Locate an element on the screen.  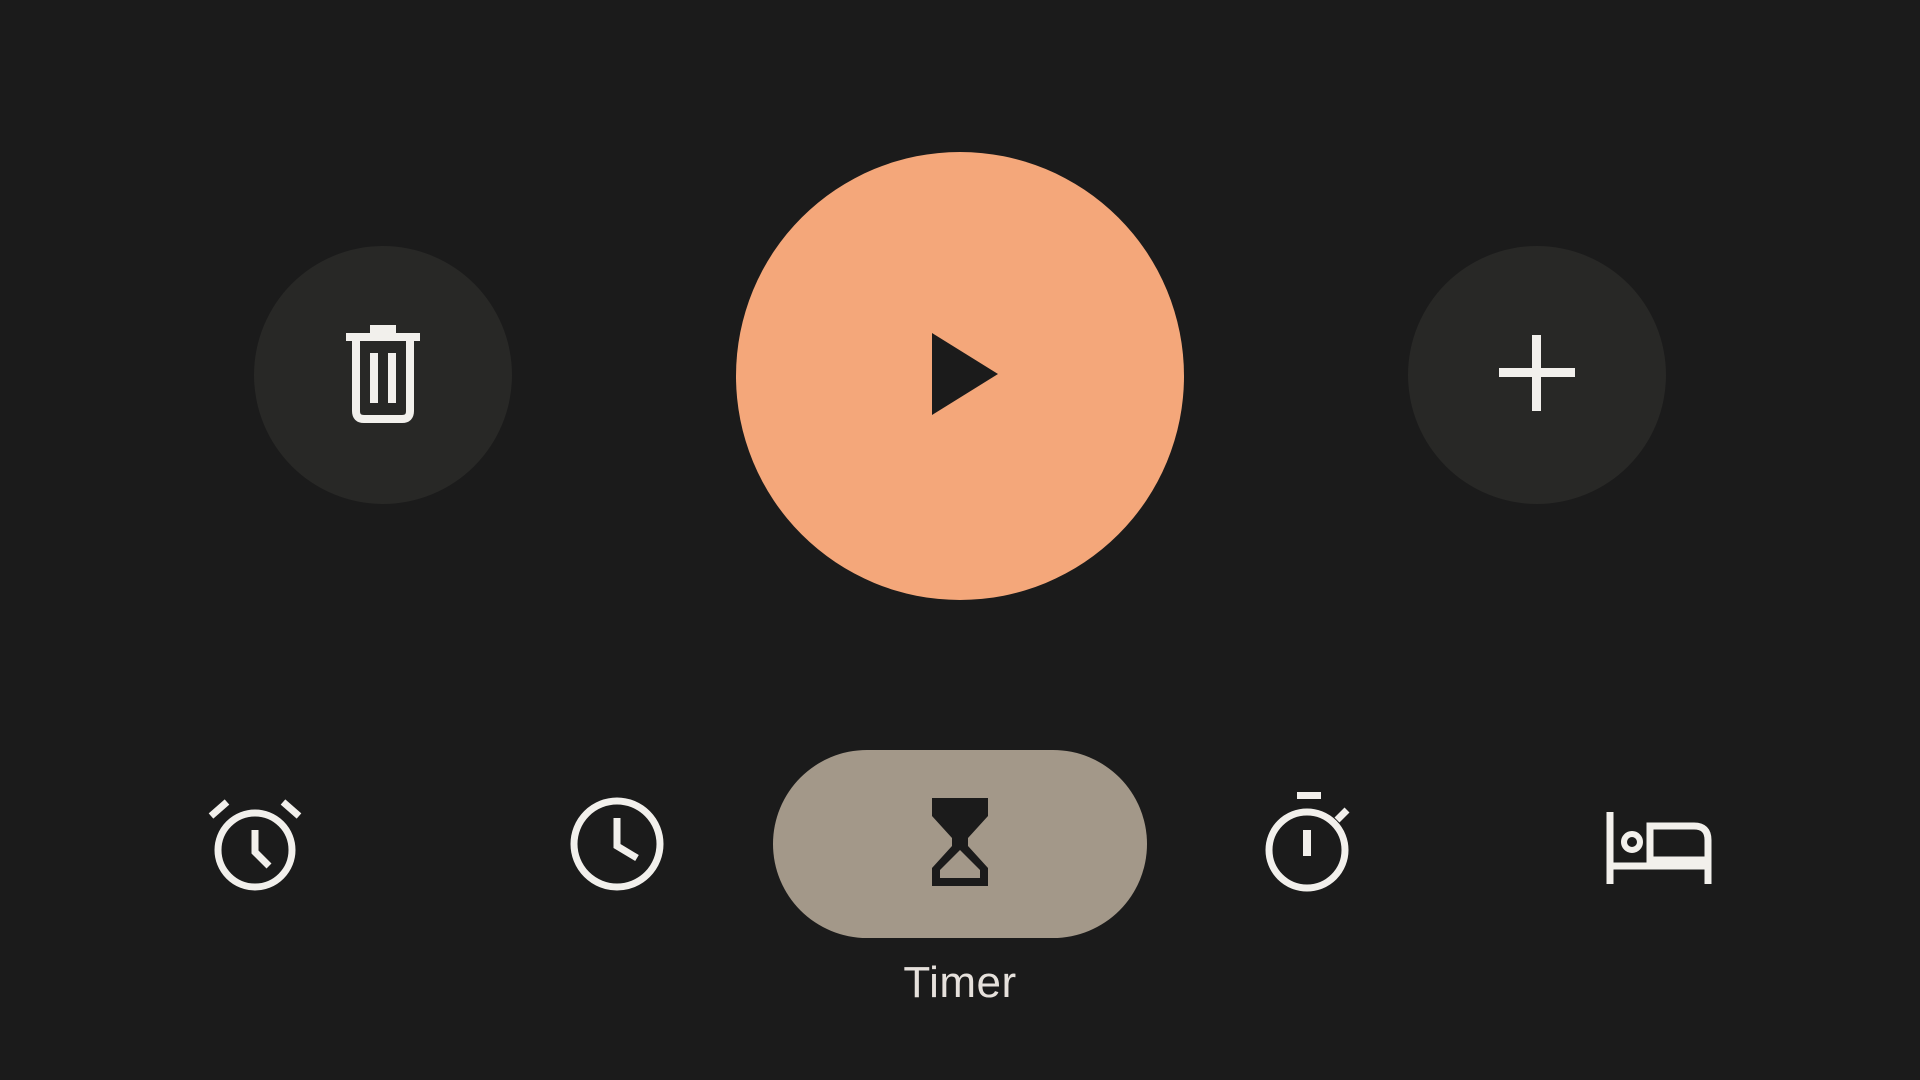
play-icon is located at coordinates (965, 376).